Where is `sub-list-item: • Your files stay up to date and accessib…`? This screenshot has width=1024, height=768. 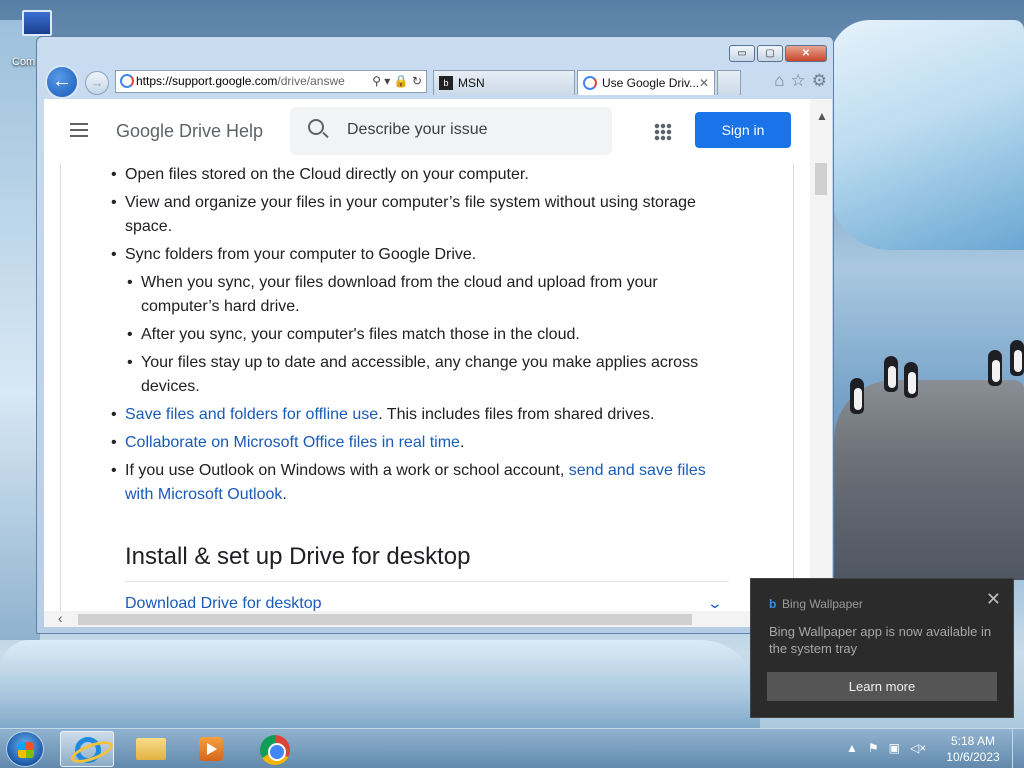 sub-list-item: • Your files stay up to date and accessib… is located at coordinates (413, 374).